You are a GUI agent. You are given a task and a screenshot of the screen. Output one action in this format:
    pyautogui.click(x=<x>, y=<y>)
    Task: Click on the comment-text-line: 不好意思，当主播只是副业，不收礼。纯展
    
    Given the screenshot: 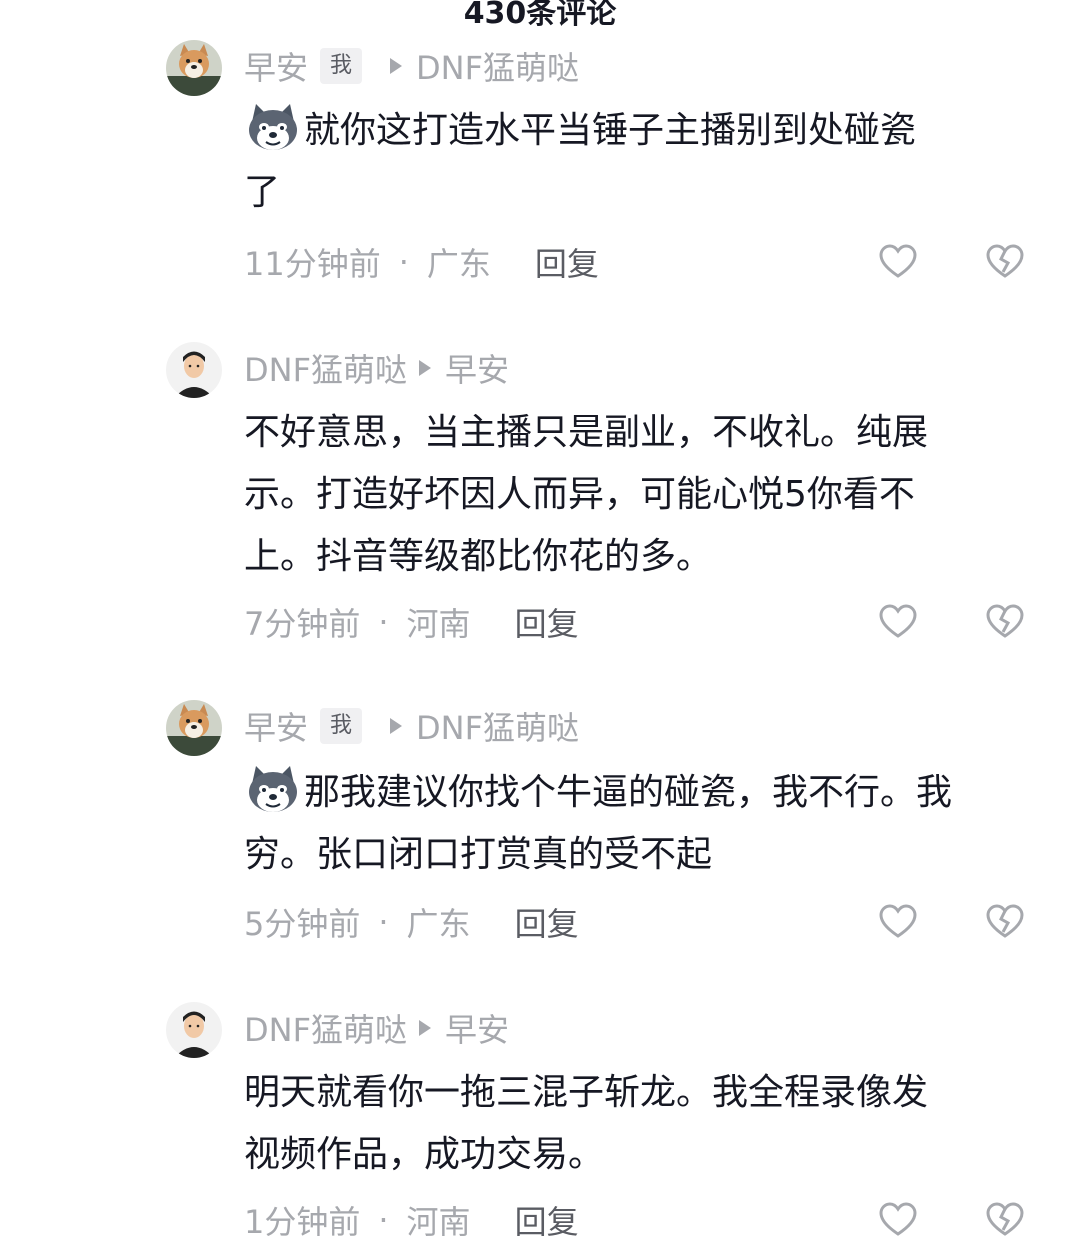 What is the action you would take?
    pyautogui.click(x=586, y=432)
    